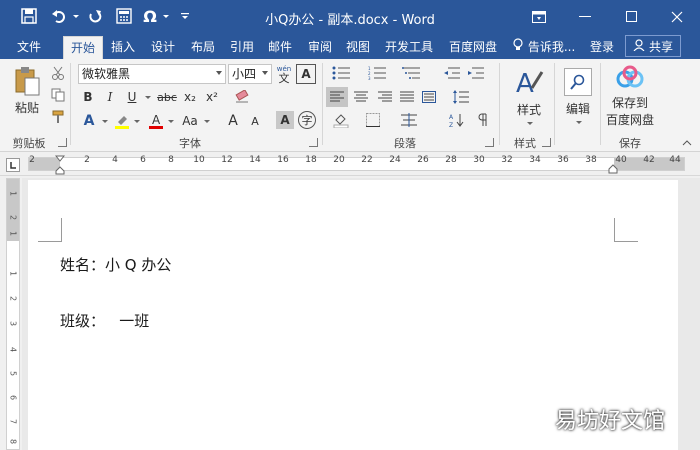  I want to click on paste-button: 粘贴, so click(27, 91).